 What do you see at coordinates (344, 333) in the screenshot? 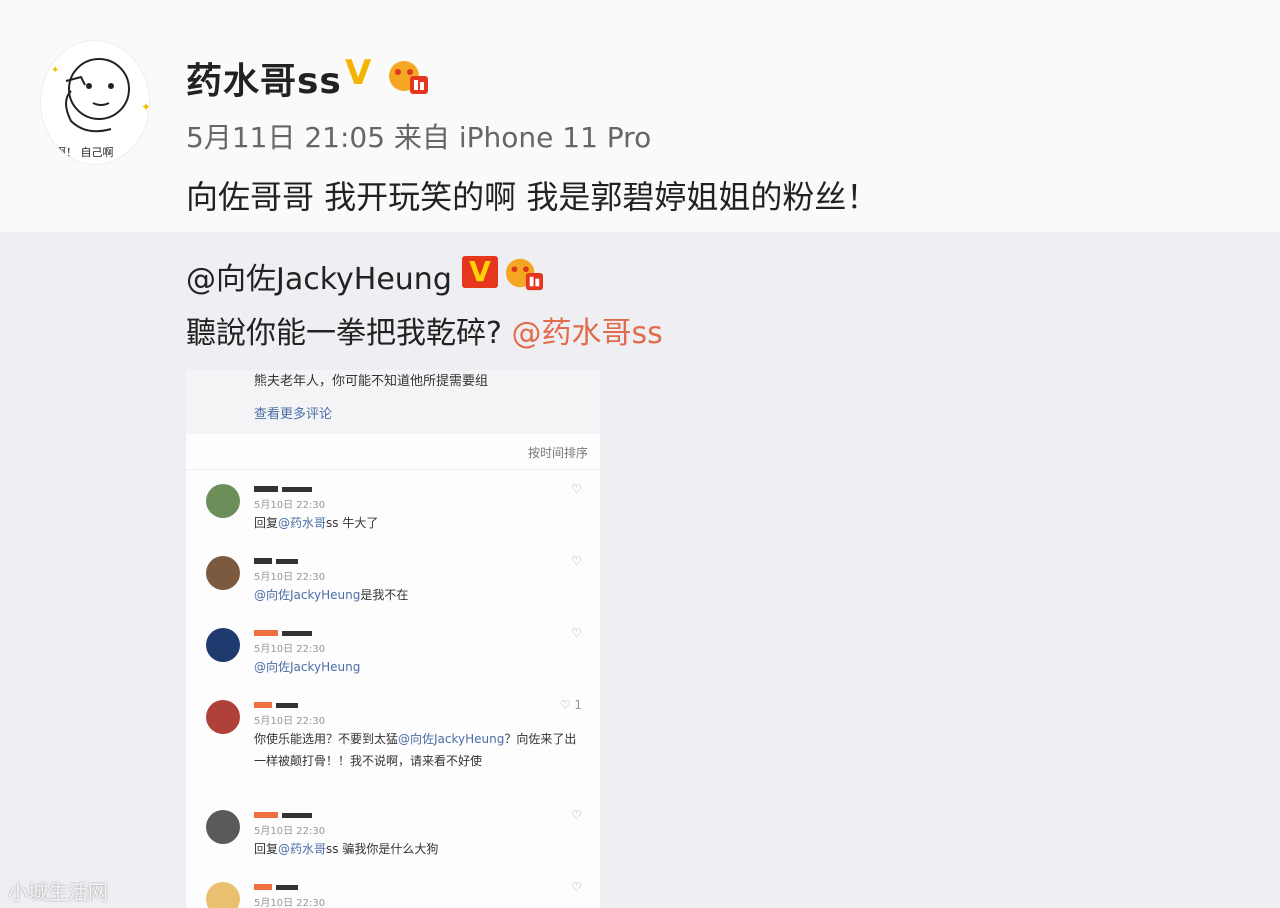
I see `repost-message: 聽說你能一拳把我乾碎?` at bounding box center [344, 333].